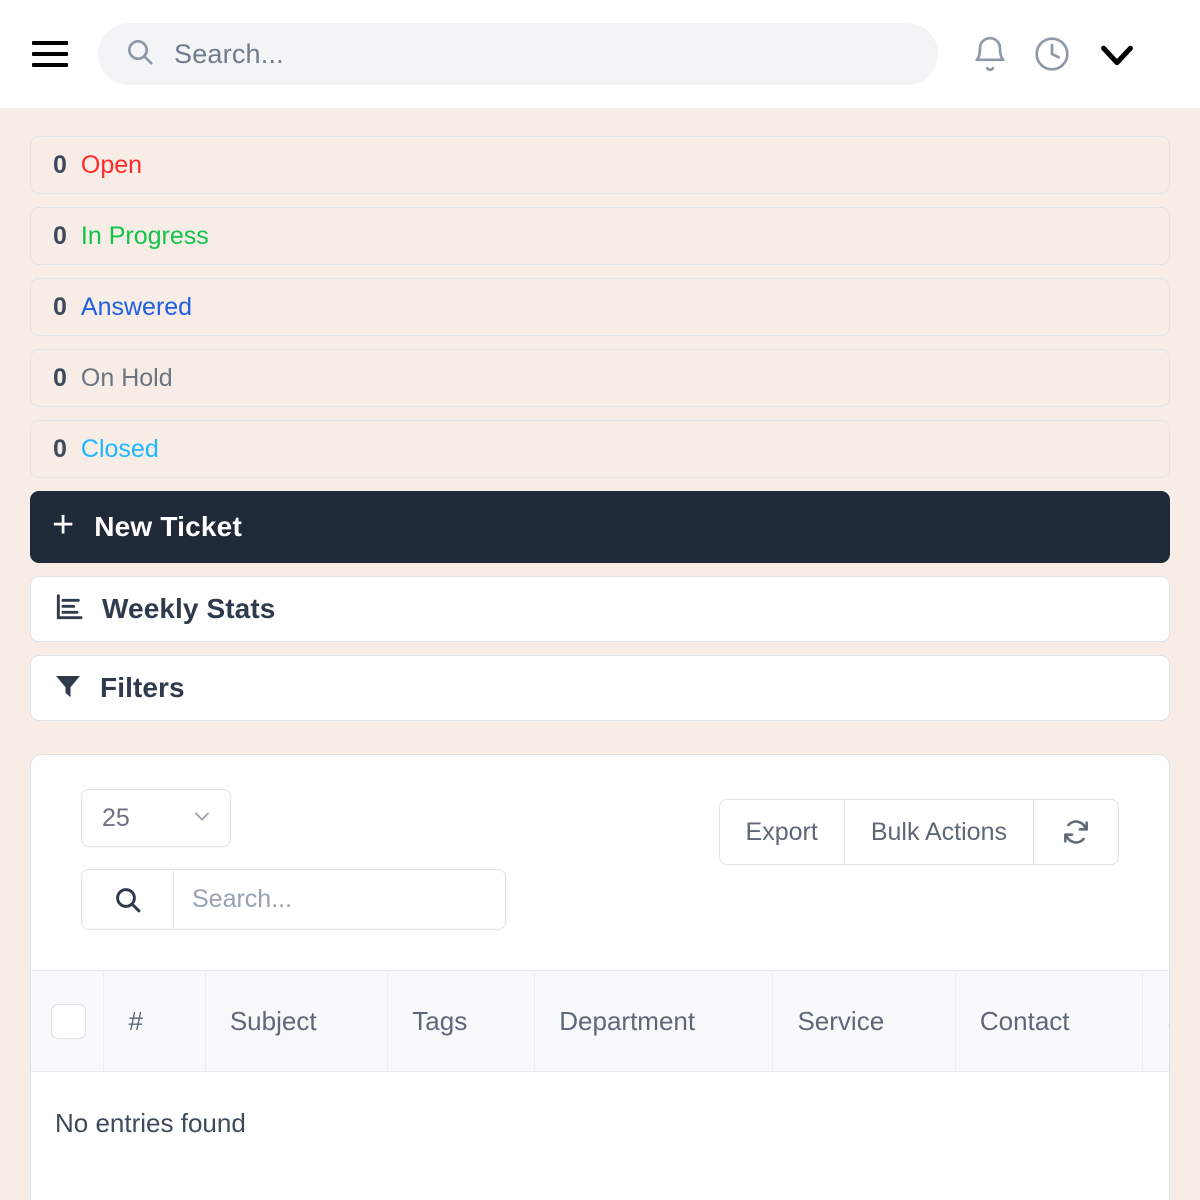 This screenshot has height=1200, width=1200. What do you see at coordinates (168, 526) in the screenshot?
I see `new-ticket-label: New Ticket` at bounding box center [168, 526].